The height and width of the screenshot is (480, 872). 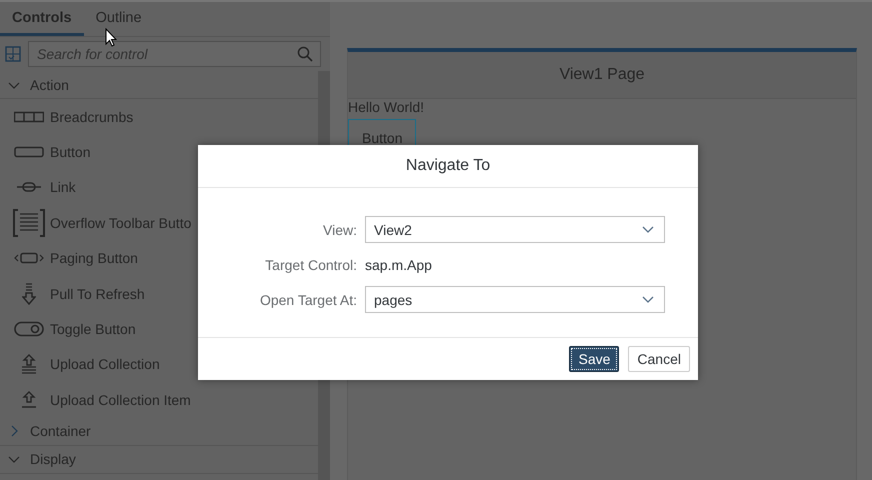 I want to click on overflow-control-icon, so click(x=29, y=222).